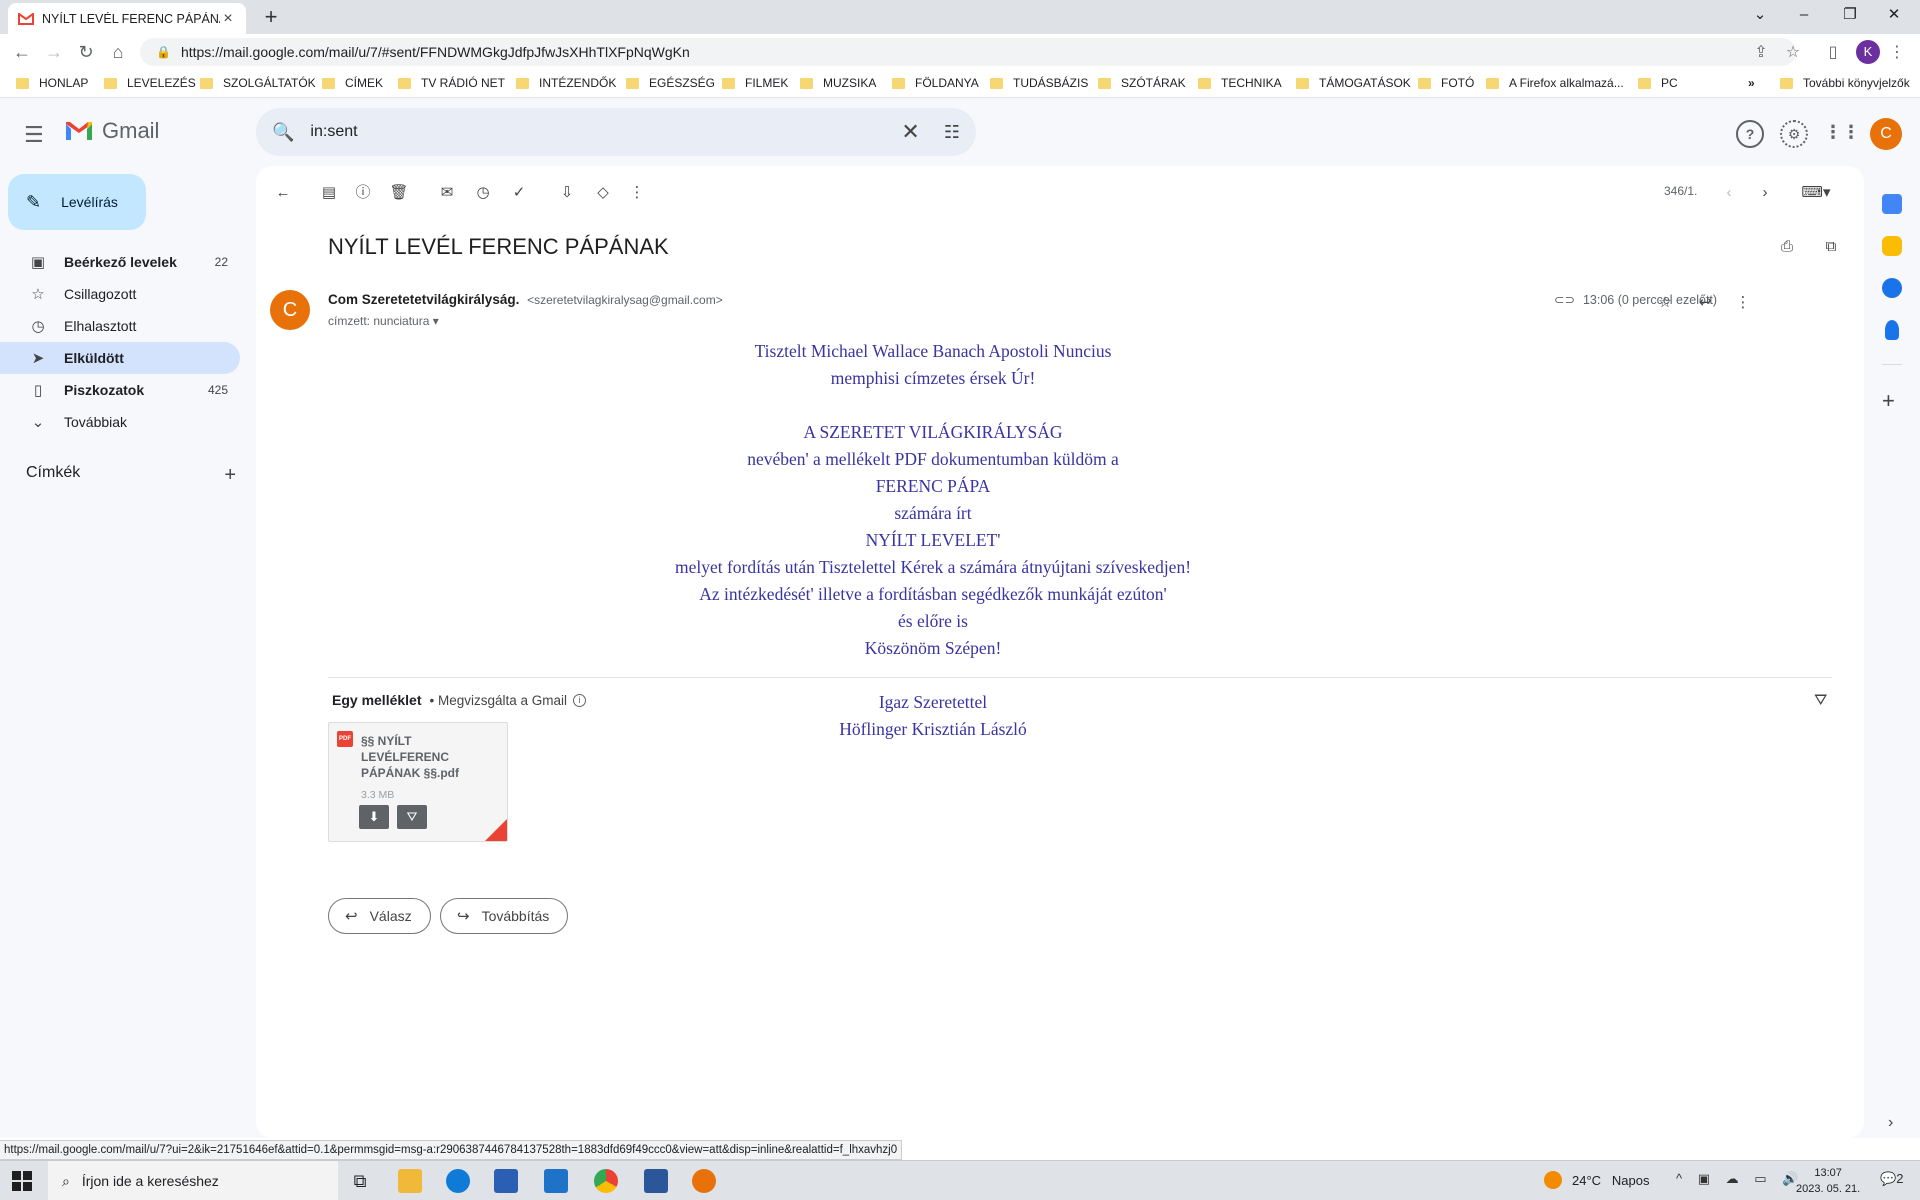 This screenshot has width=1920, height=1200. I want to click on bookmark-folder: TÁMOGATÁSOK, so click(1353, 83).